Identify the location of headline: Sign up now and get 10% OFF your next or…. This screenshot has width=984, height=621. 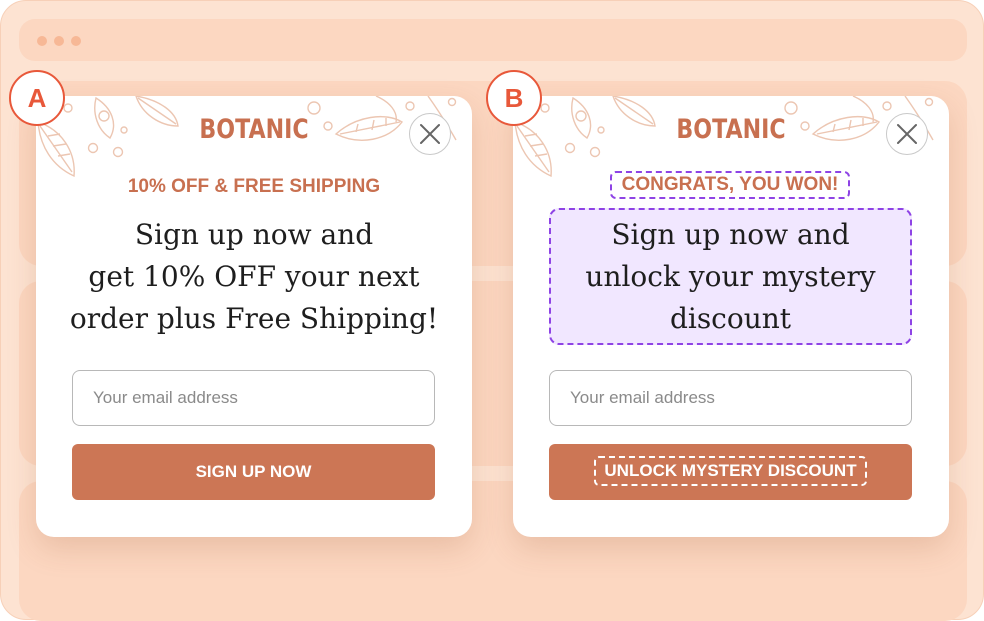
(254, 277).